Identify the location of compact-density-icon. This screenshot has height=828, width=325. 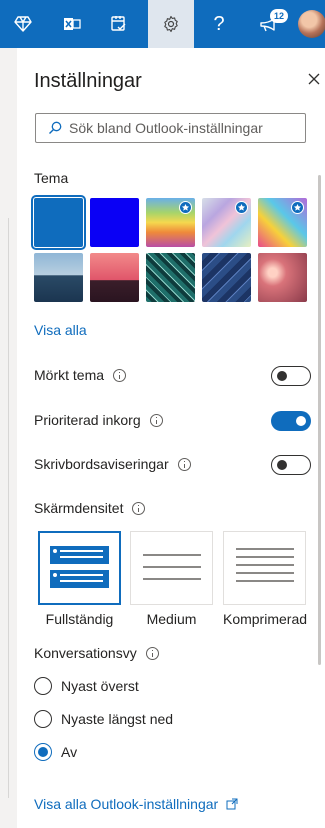
(265, 565).